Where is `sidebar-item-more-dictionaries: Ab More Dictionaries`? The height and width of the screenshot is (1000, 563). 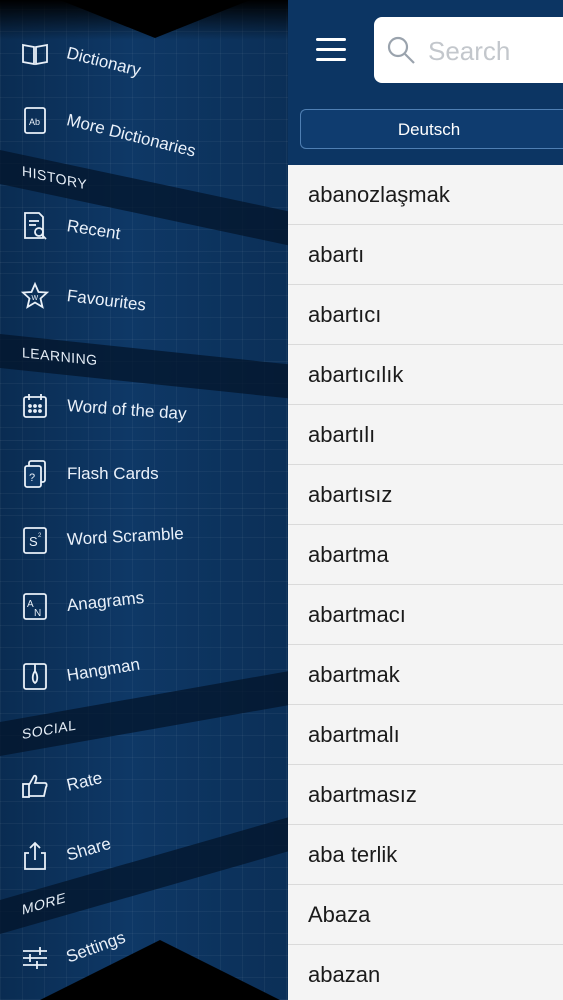
sidebar-item-more-dictionaries: Ab More Dictionaries is located at coordinates (144, 126).